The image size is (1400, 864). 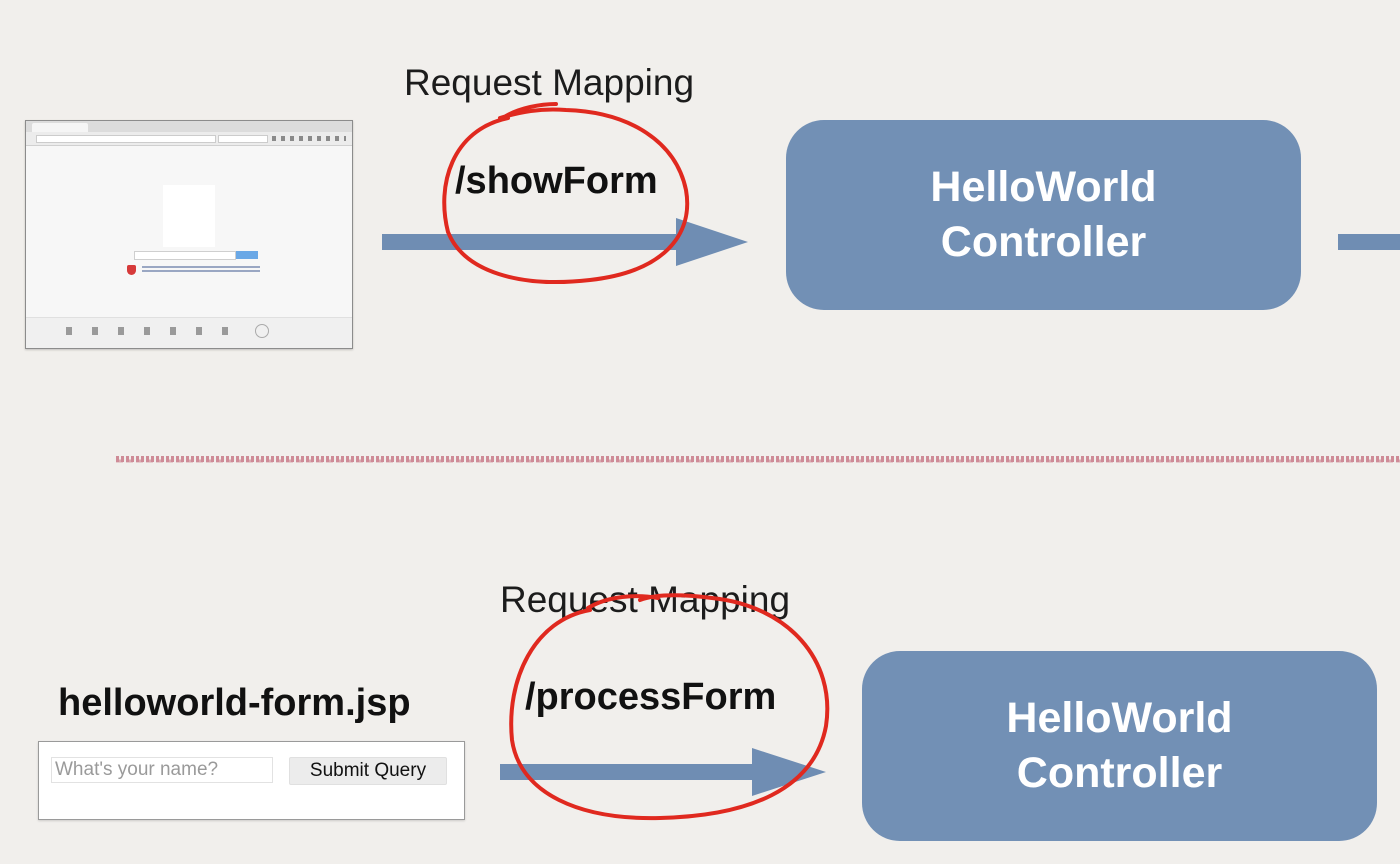 I want to click on section-divider, so click(x=758, y=459).